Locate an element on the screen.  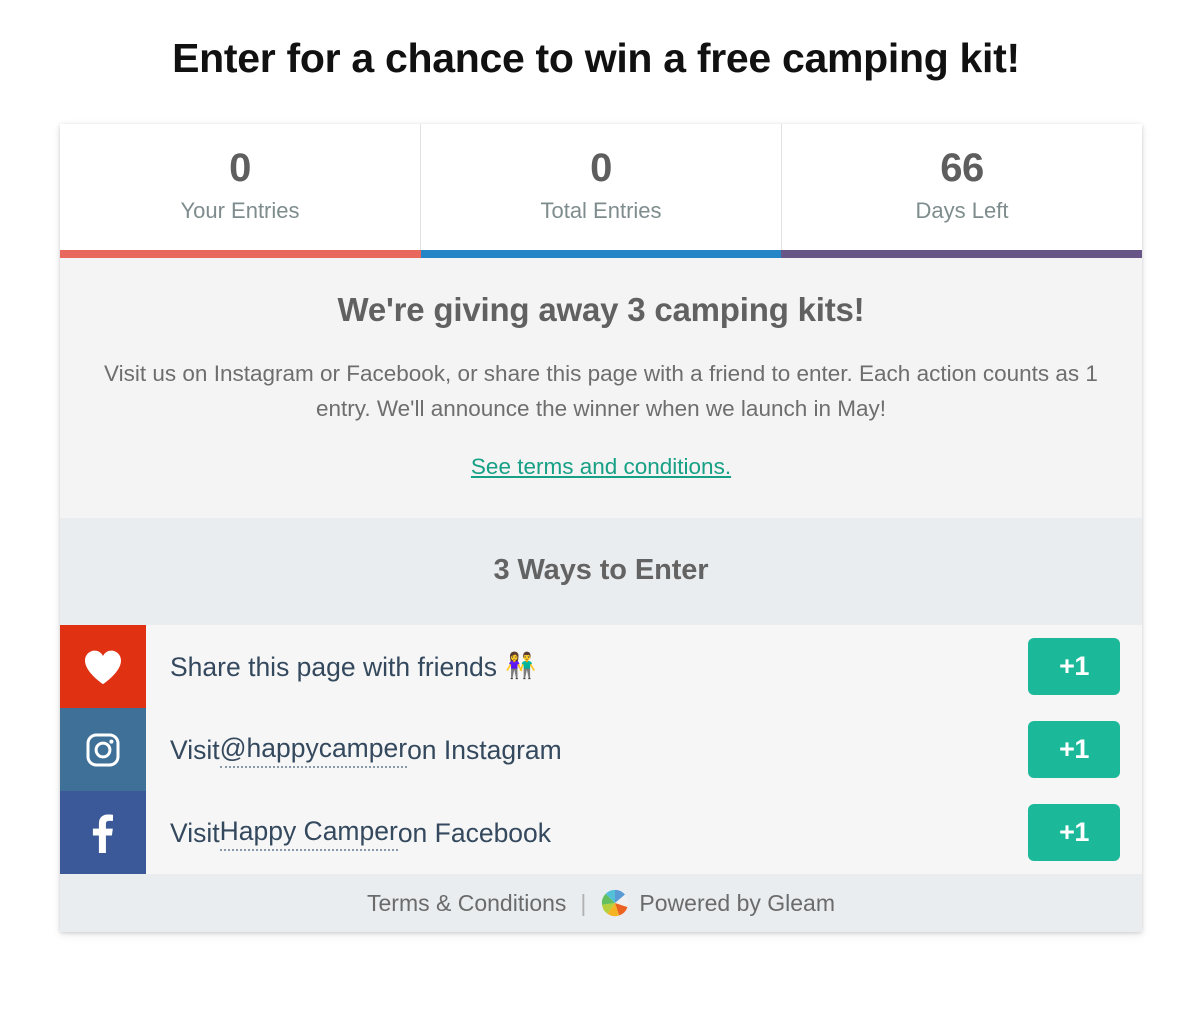
widget-footer: Terms & Conditions | Powered by Gleam is located at coordinates (601, 903).